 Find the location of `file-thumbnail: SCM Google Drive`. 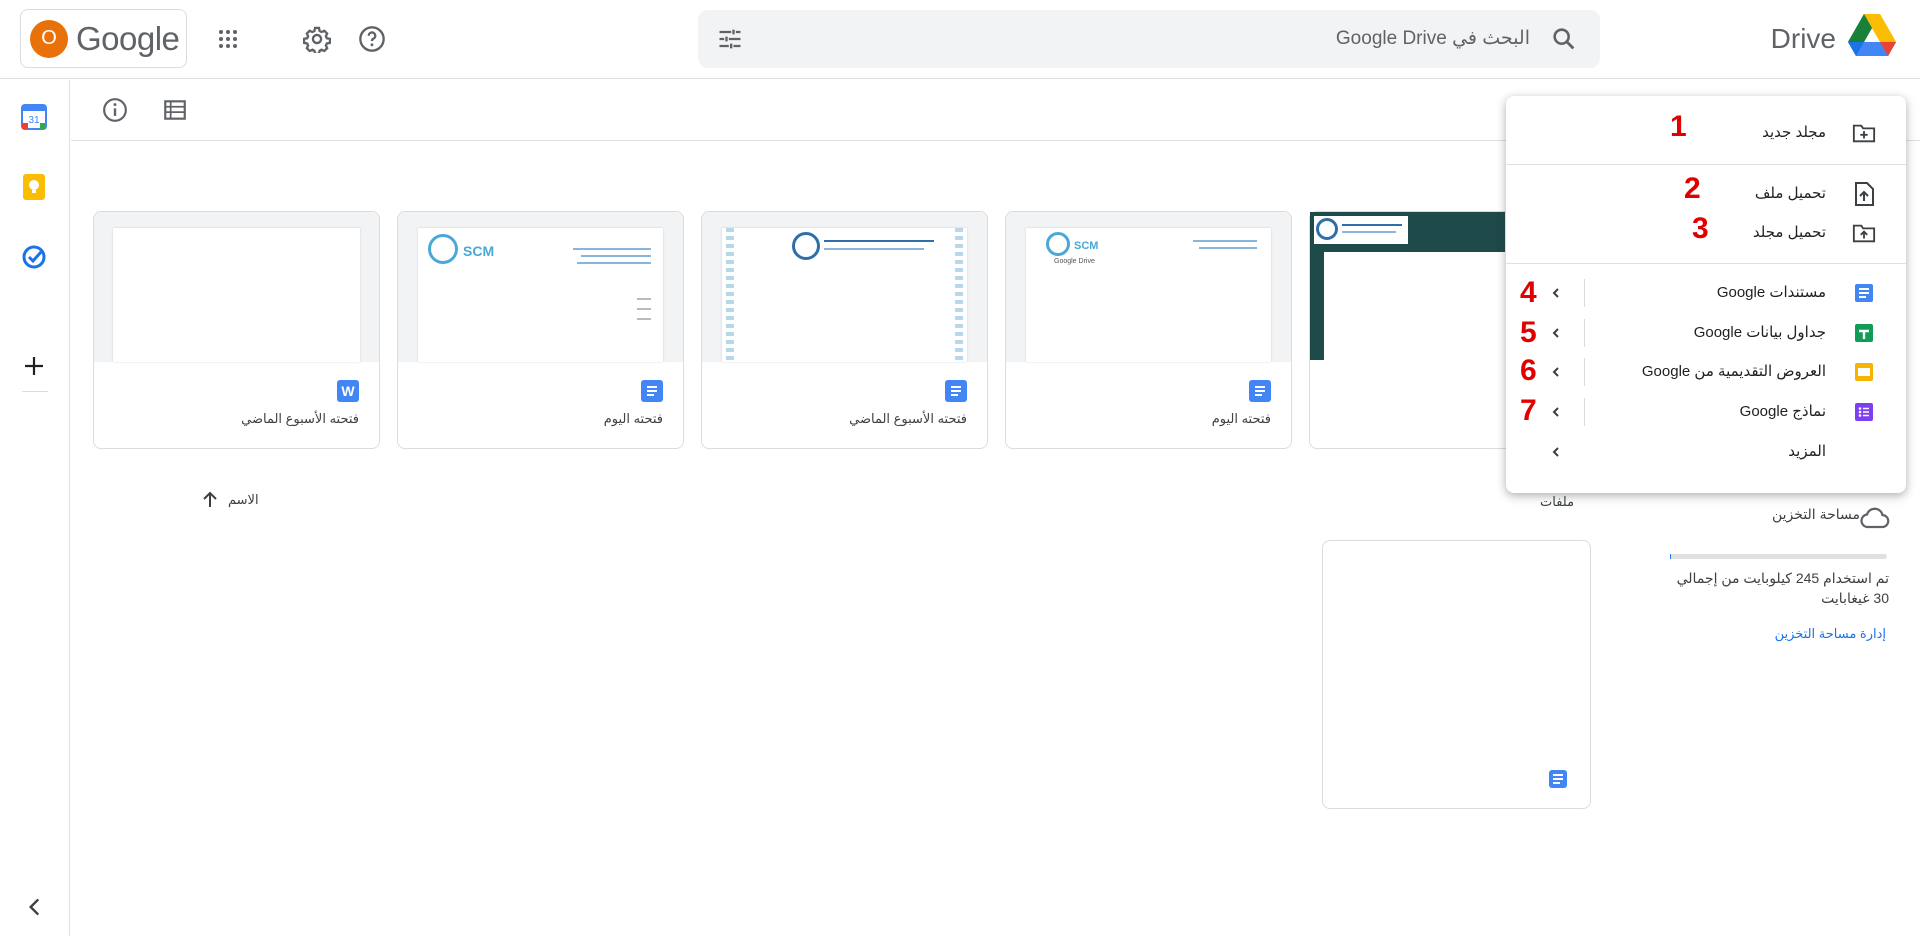

file-thumbnail: SCM Google Drive is located at coordinates (1148, 287).